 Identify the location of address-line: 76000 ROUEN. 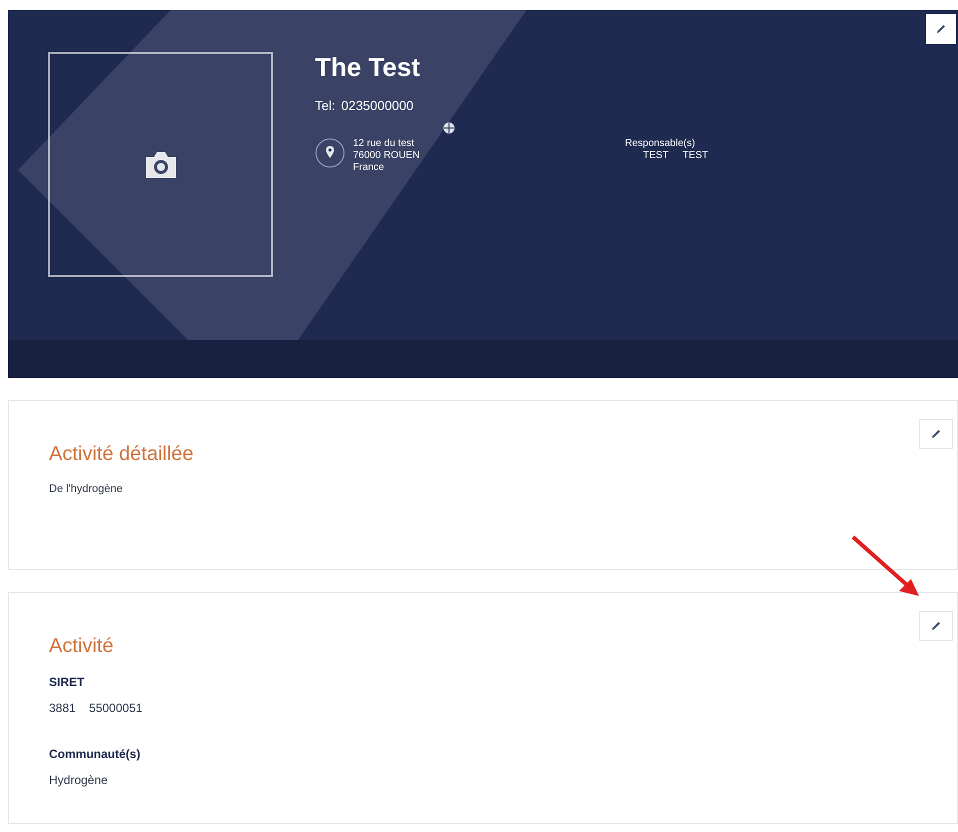
(386, 156).